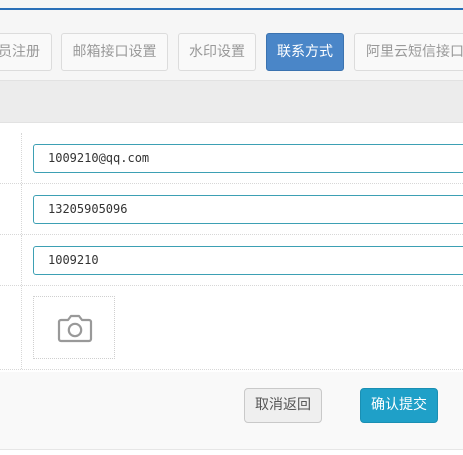 Image resolution: width=463 pixels, height=455 pixels. Describe the element at coordinates (283, 405) in the screenshot. I see `cancel-back-button: 取消返回` at that location.